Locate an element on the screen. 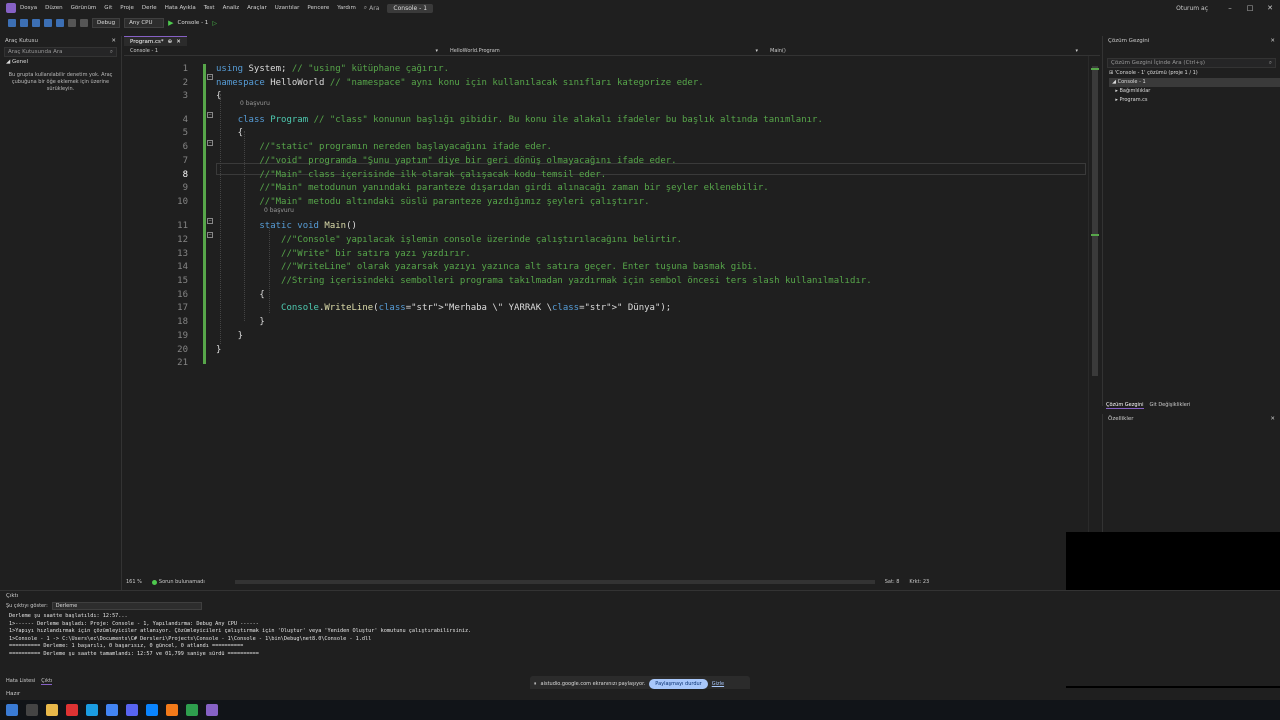  visual-studio-icon is located at coordinates (212, 710).